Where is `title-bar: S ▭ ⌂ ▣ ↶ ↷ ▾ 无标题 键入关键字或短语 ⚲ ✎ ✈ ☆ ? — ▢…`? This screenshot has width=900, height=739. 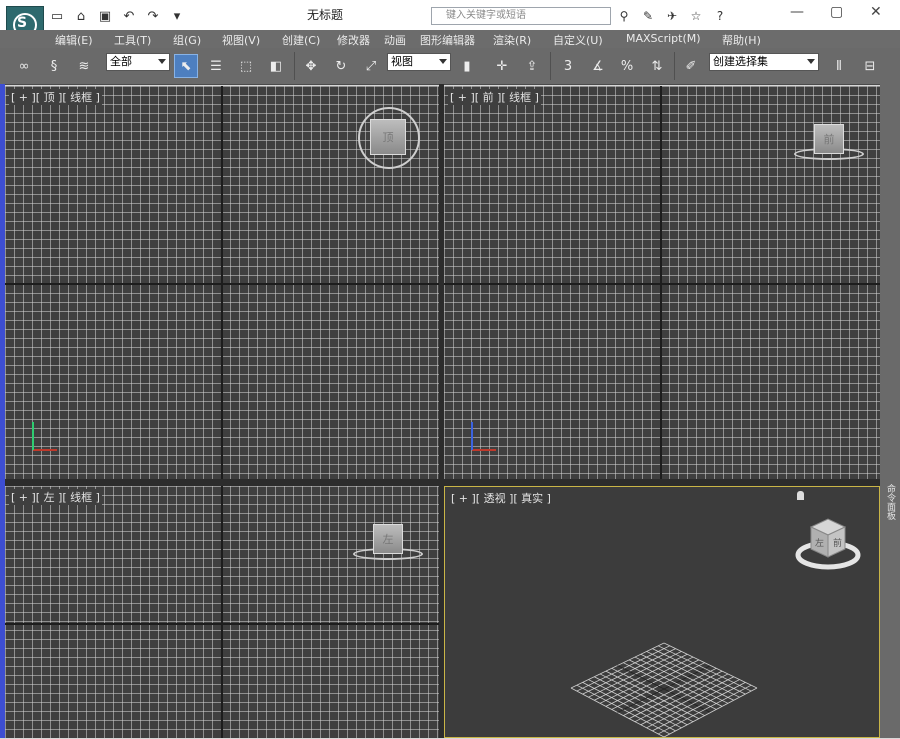
title-bar: S ▭ ⌂ ▣ ↶ ↷ ▾ 无标题 键入关键字或短语 ⚲ ✎ ✈ ☆ ? — ▢… is located at coordinates (450, 21).